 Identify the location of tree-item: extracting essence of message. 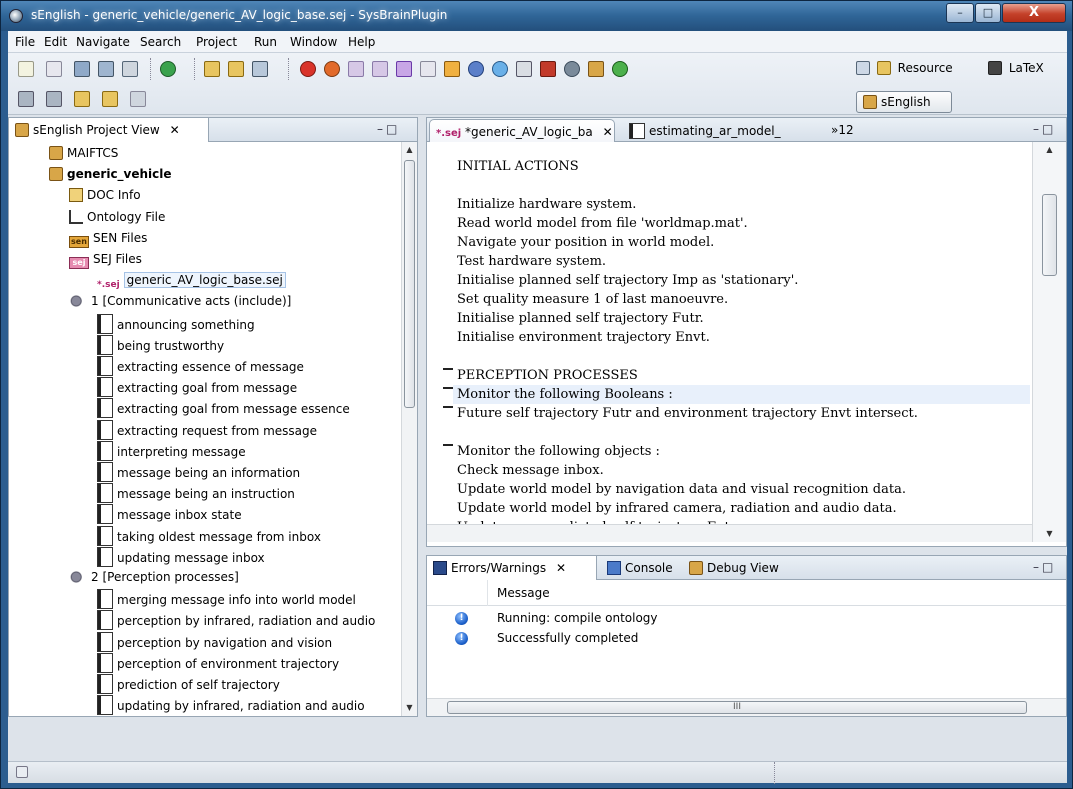
(200, 366).